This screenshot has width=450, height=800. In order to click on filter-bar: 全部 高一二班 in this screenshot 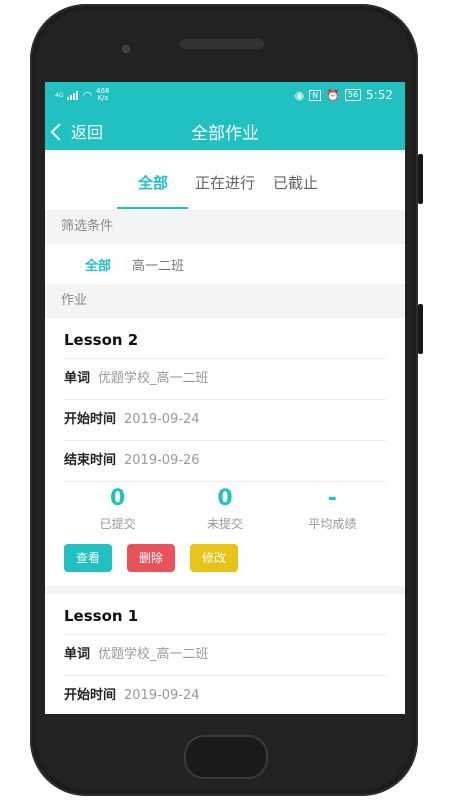, I will do `click(225, 264)`.